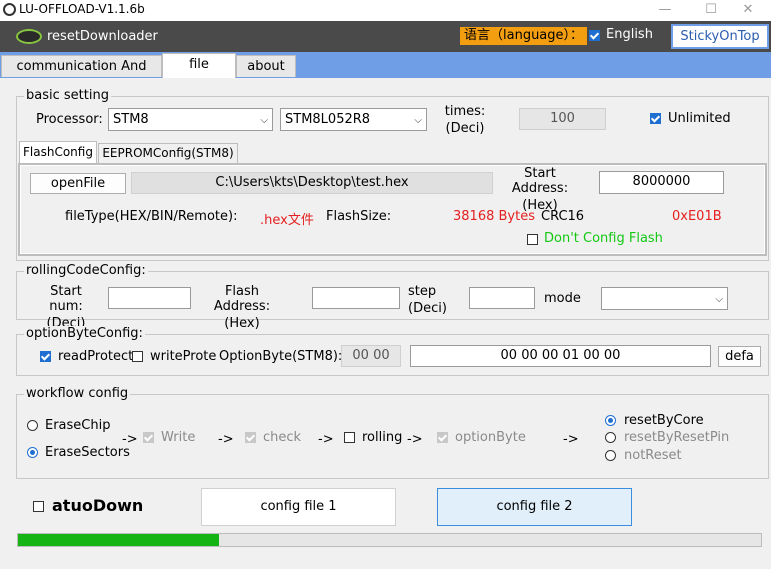 The width and height of the screenshot is (771, 569). I want to click on flashsize-value: 38168 Bytes, so click(494, 216).